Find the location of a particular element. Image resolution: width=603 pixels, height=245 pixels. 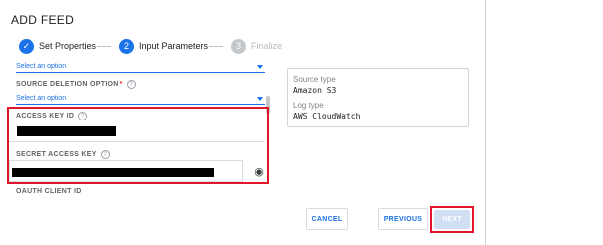

step-input-parameters: 2 Input Parameters is located at coordinates (163, 46).